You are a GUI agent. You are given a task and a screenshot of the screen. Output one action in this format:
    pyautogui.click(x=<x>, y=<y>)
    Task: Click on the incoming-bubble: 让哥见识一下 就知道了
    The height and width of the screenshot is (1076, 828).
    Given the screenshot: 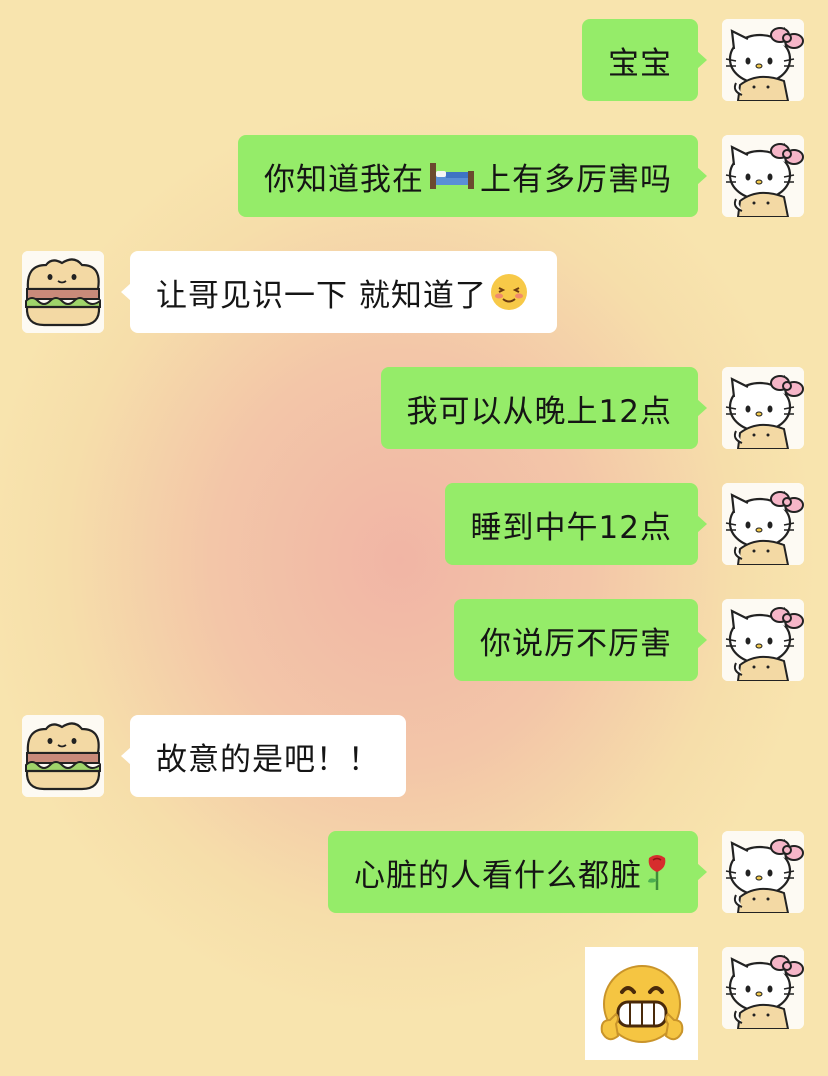 What is the action you would take?
    pyautogui.click(x=339, y=292)
    